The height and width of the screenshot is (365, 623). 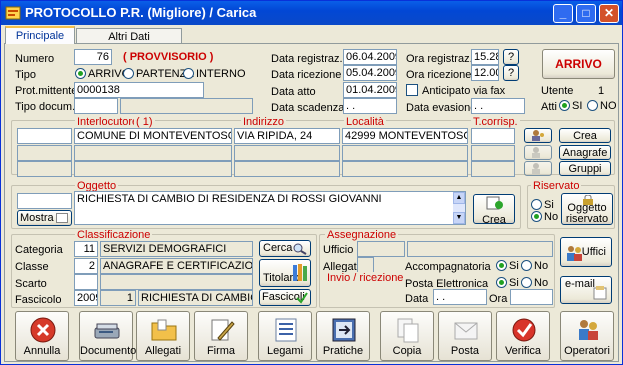 I want to click on window-title: PROTOCOLLO P.R. (Migliore) / Carica, so click(x=141, y=12).